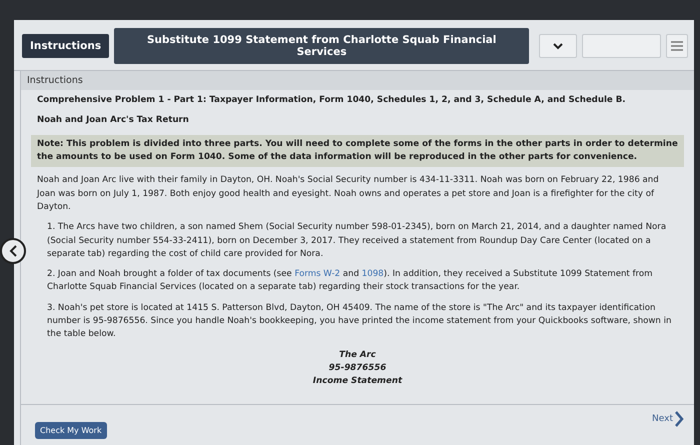 The image size is (700, 445). I want to click on tab: Instructions, so click(66, 46).